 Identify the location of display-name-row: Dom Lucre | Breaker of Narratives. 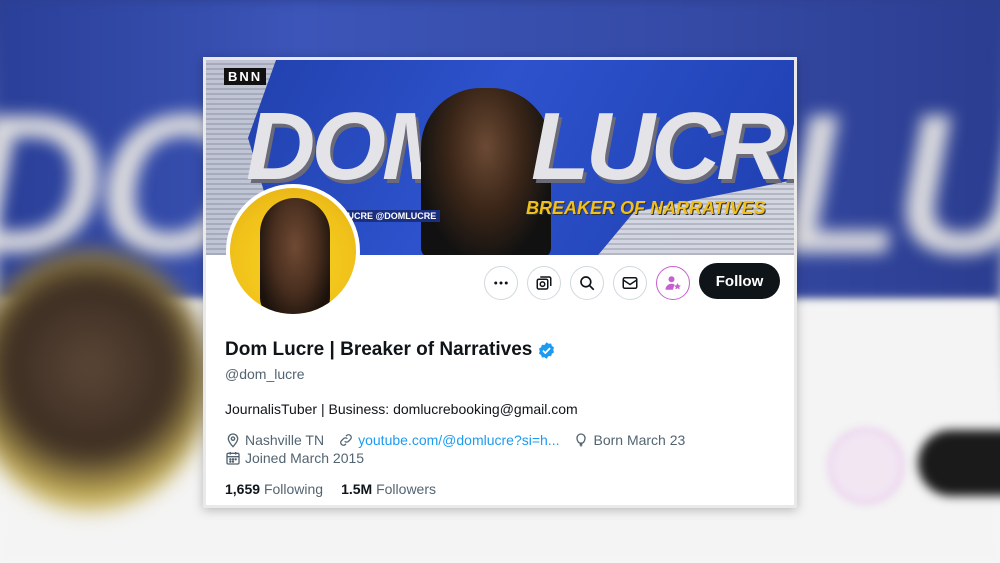
(390, 350).